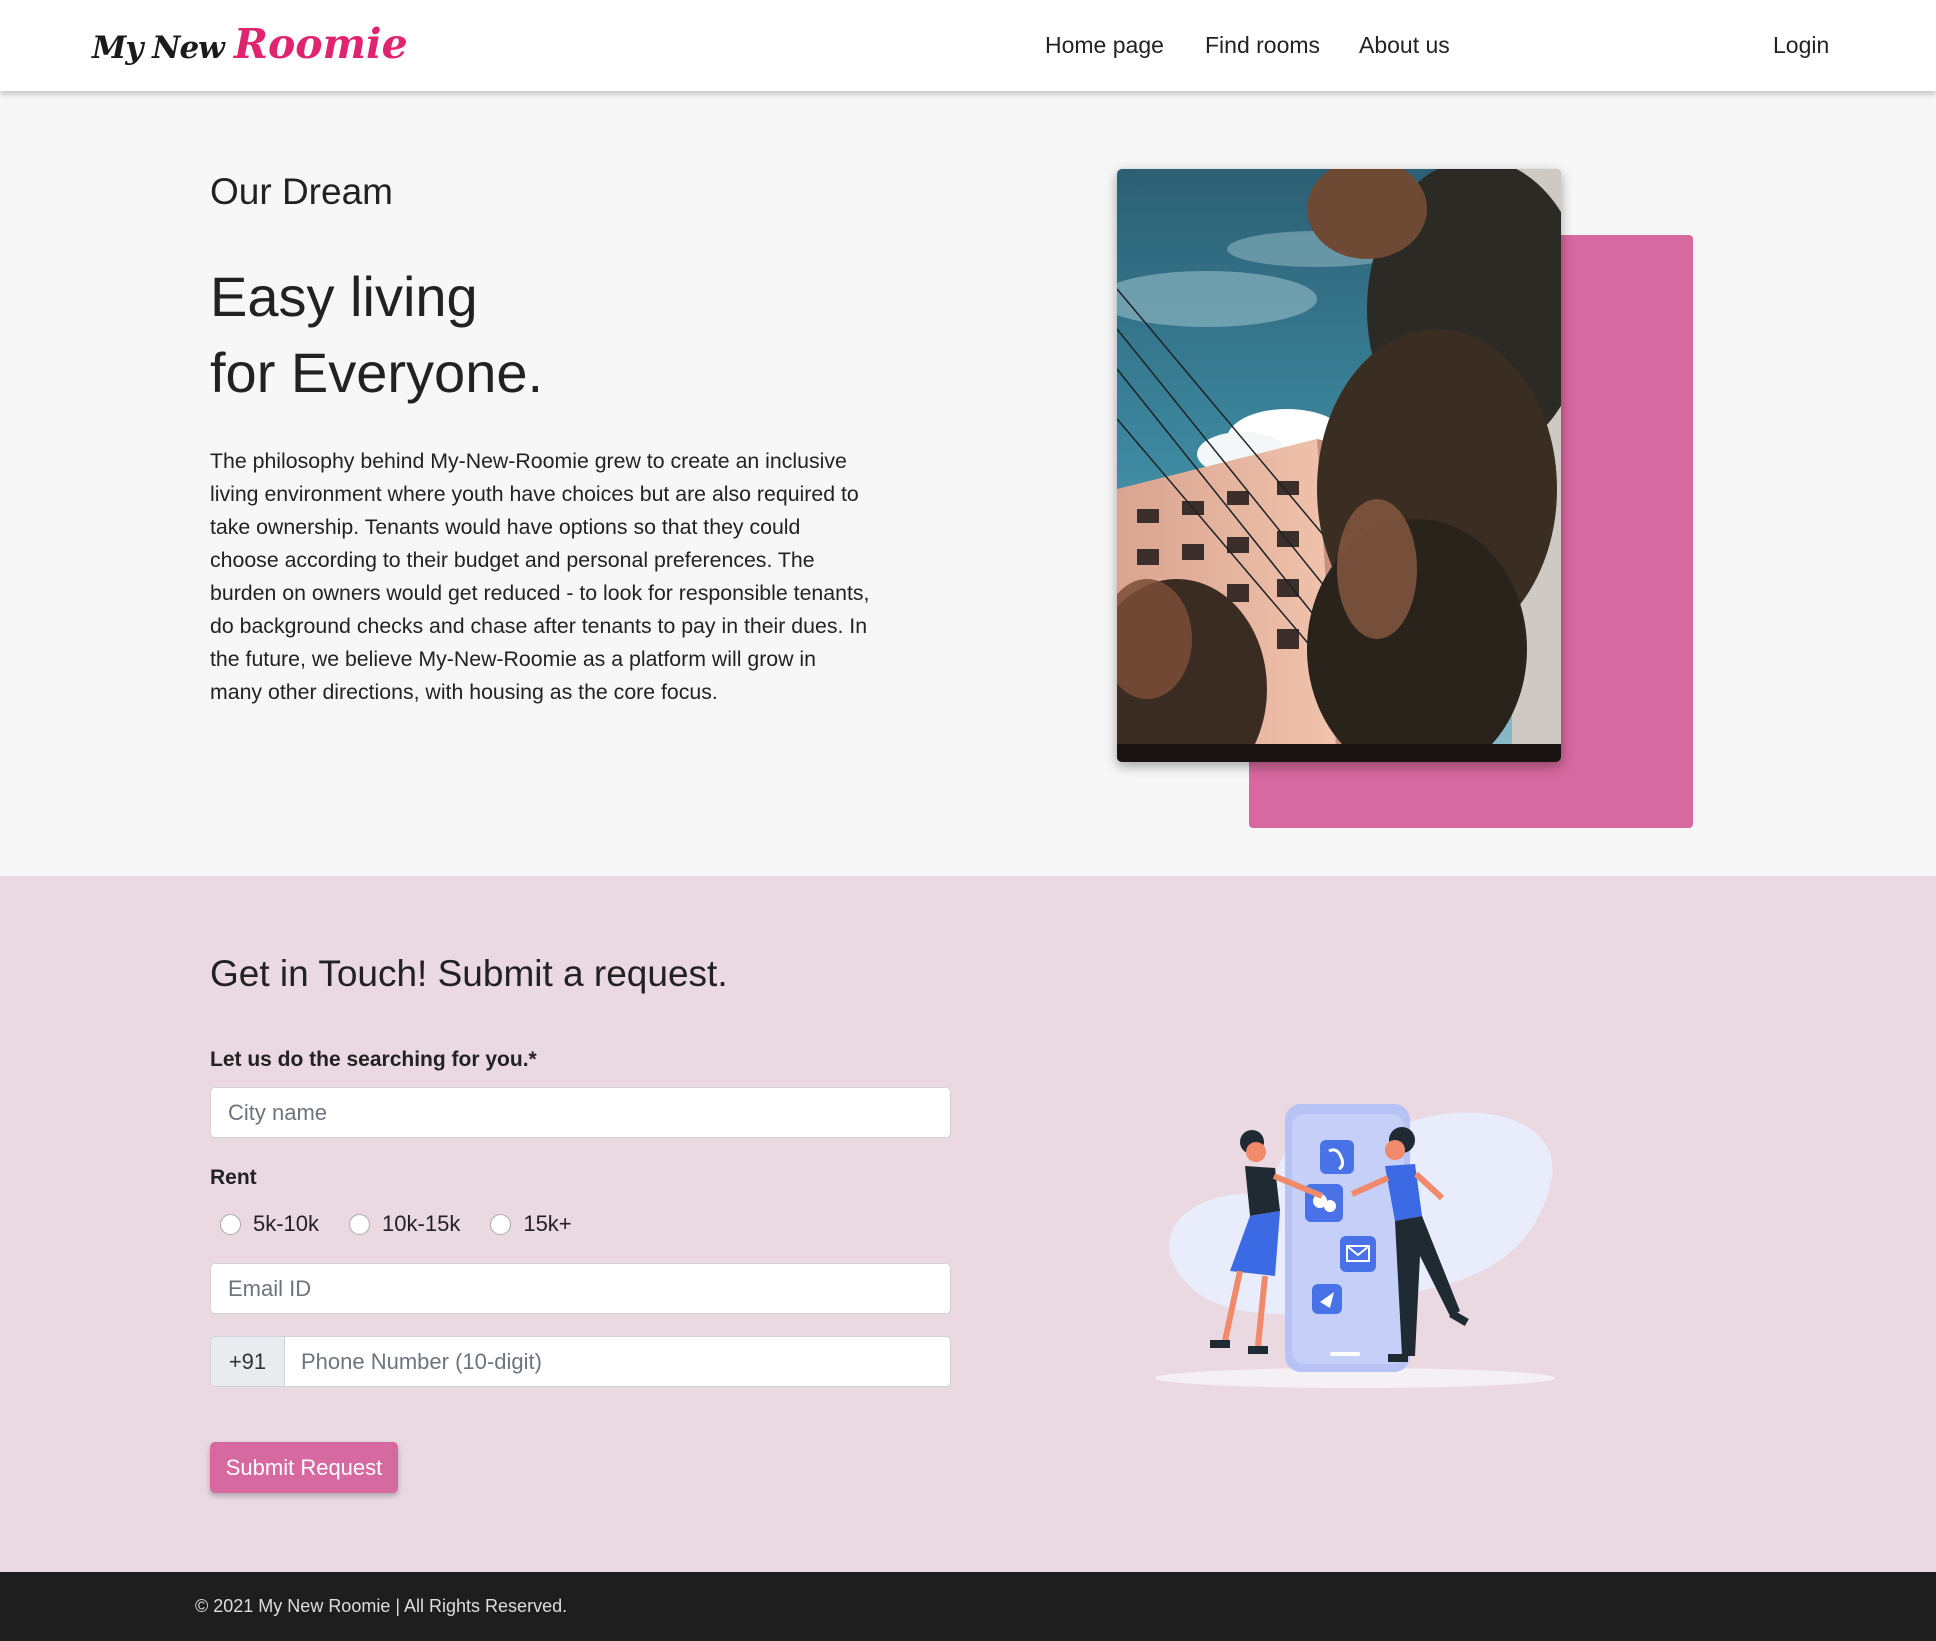 The height and width of the screenshot is (1641, 1936). What do you see at coordinates (421, 1223) in the screenshot?
I see `rent-option-label: 10k-15k` at bounding box center [421, 1223].